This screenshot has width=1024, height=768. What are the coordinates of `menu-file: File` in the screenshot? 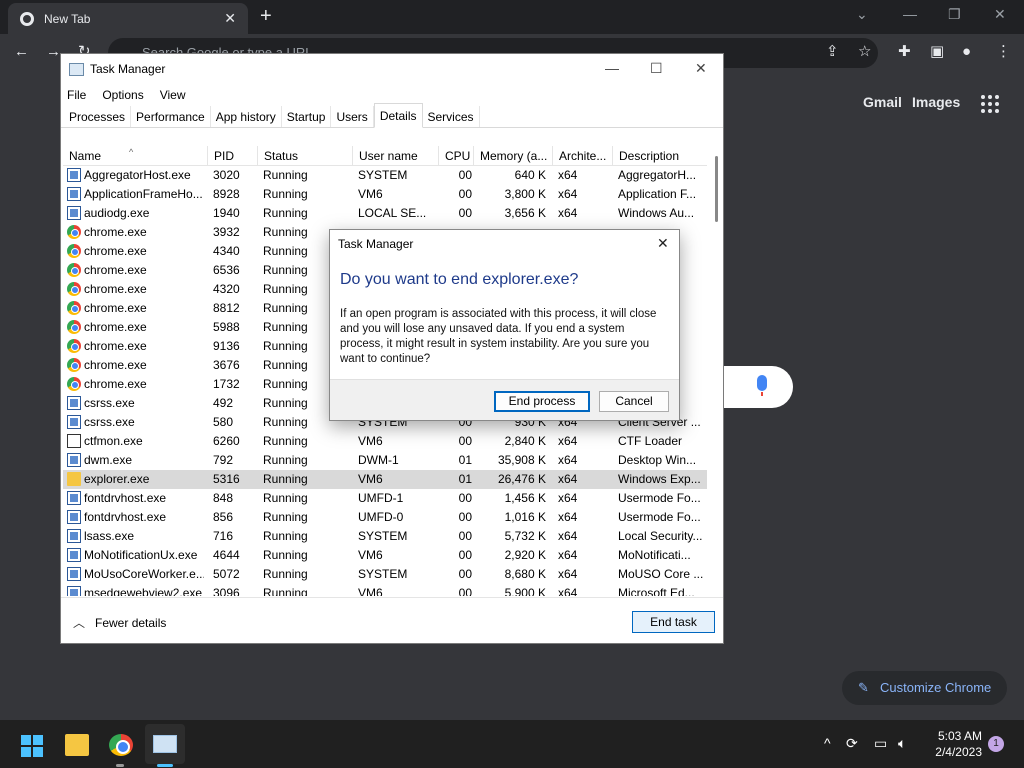 It's located at (76, 95).